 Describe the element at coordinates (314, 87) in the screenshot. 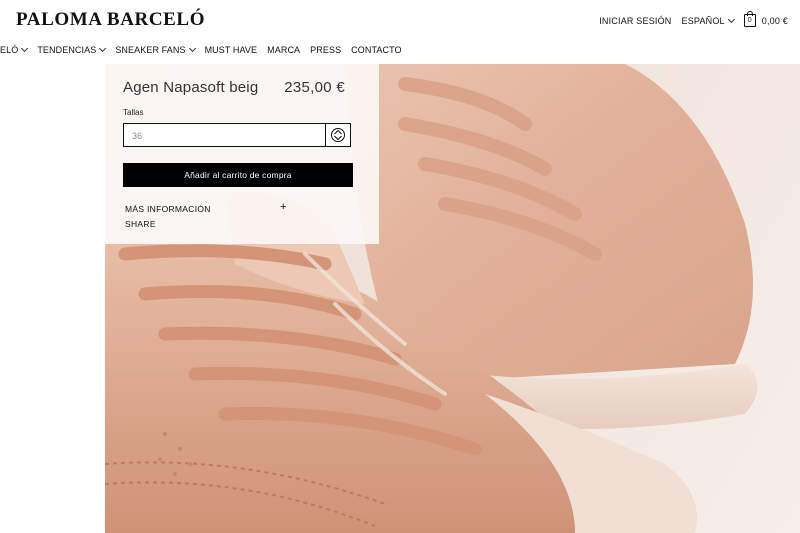

I see `product-price: 235,00 €` at that location.